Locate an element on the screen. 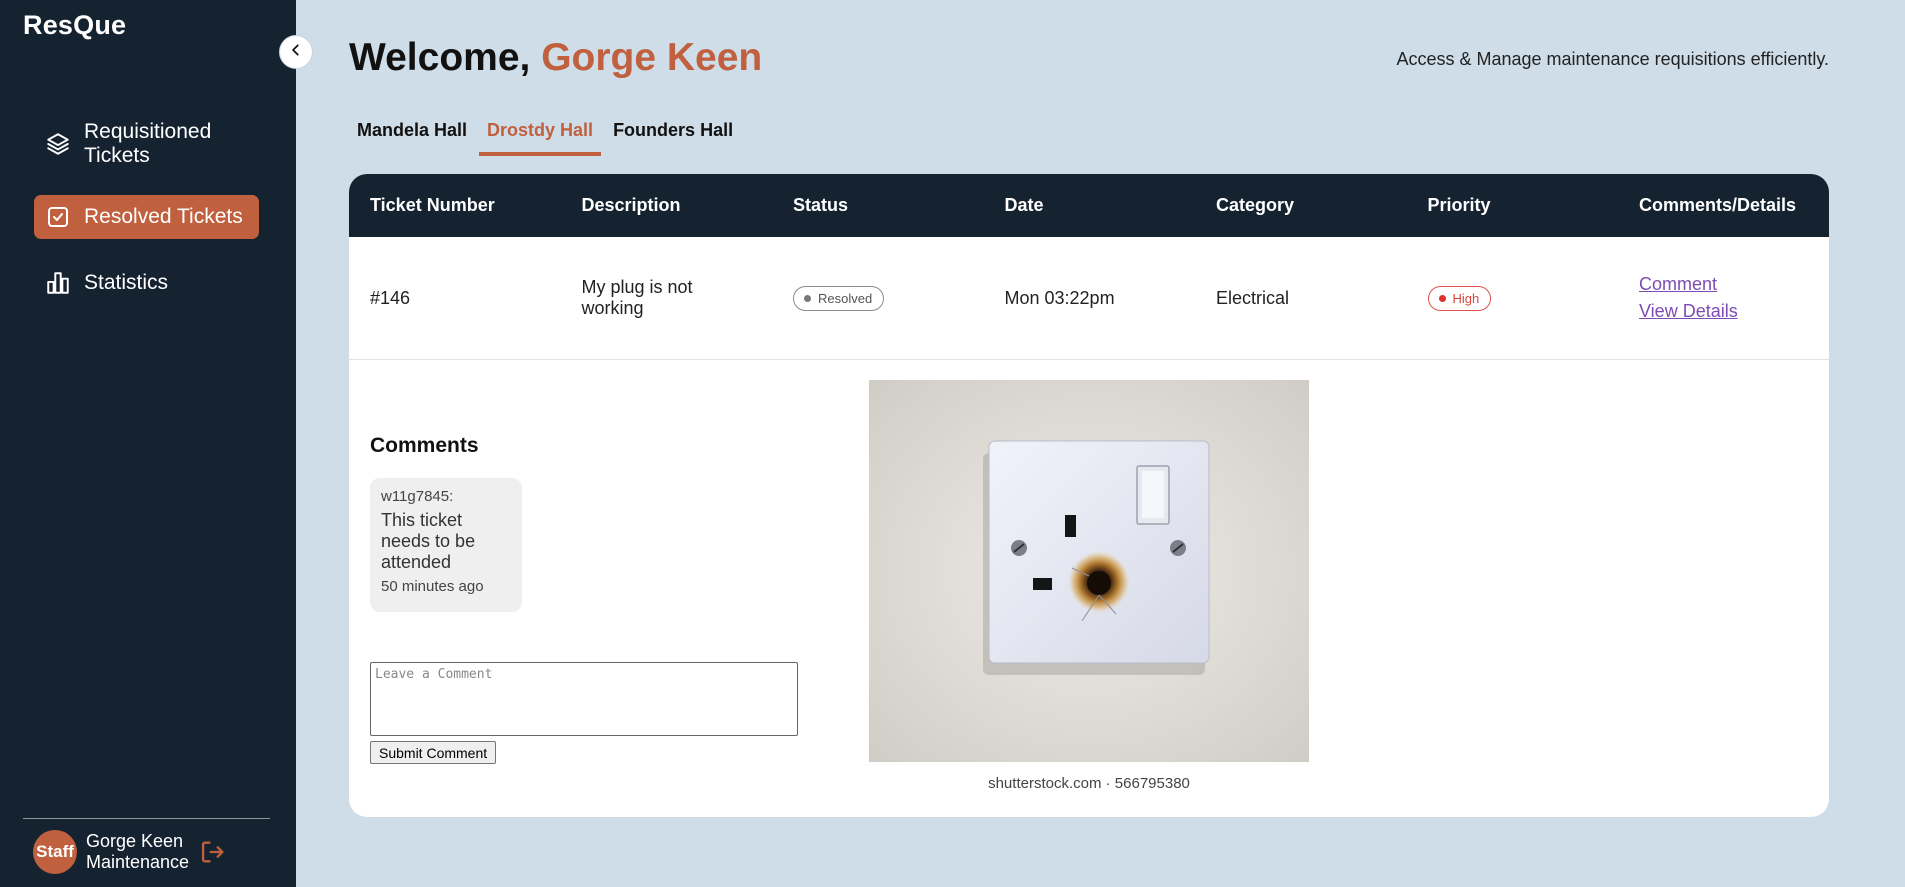  status-badge: Resolved is located at coordinates (839, 298).